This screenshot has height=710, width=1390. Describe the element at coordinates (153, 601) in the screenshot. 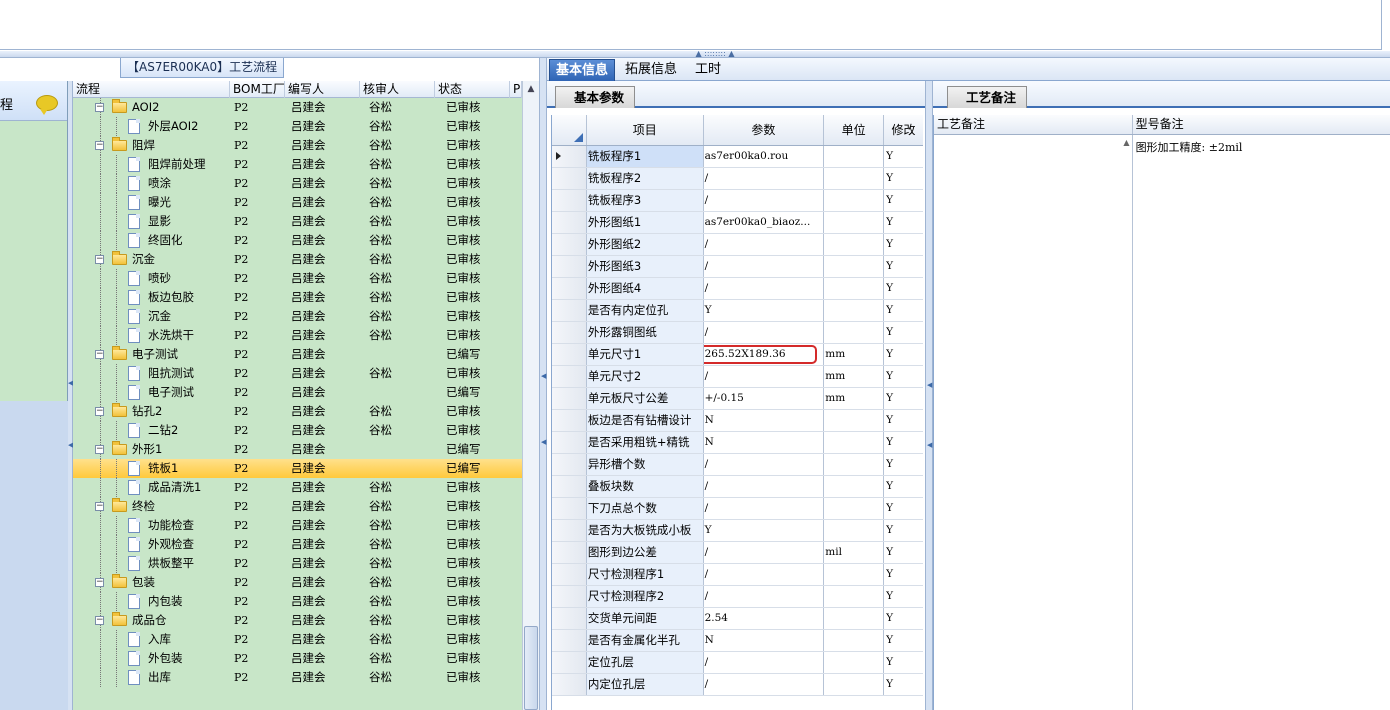

I see `tree-node: 内包装` at that location.